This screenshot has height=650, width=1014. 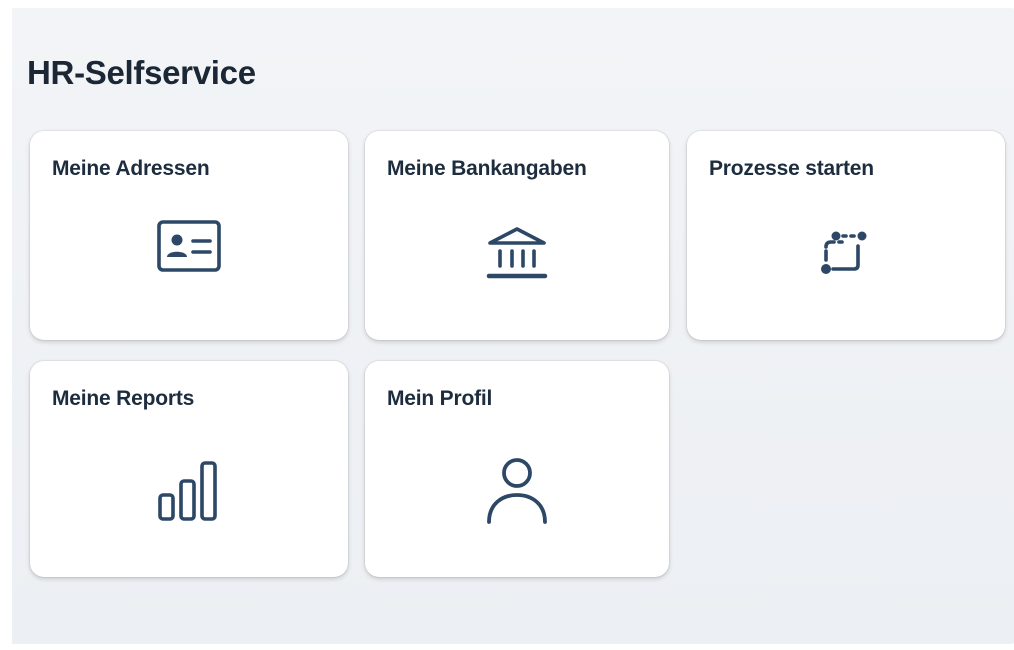 I want to click on user-profile-icon, so click(x=517, y=491).